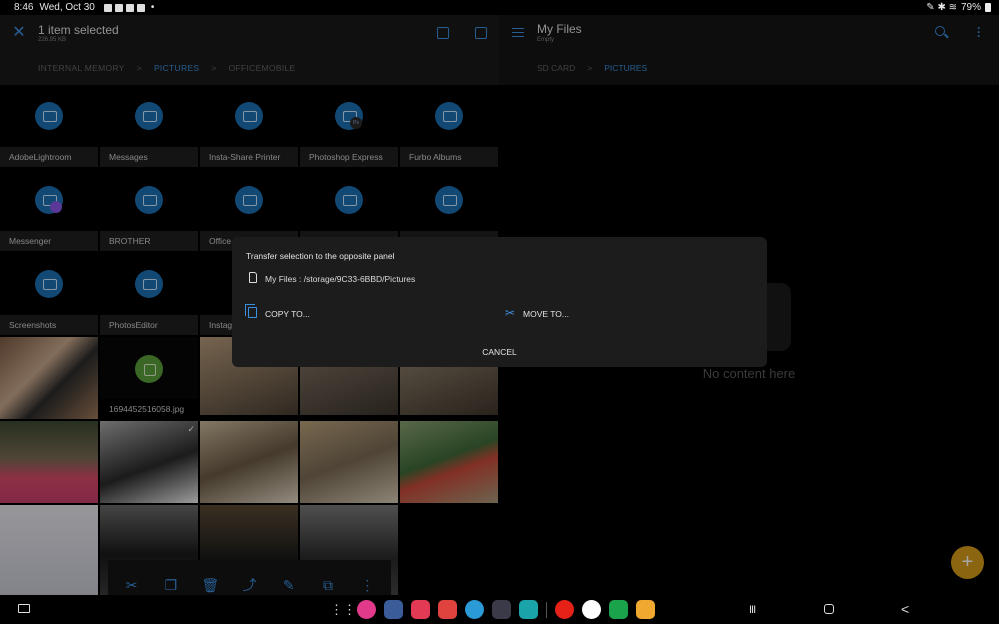 This screenshot has height=624, width=999. I want to click on status-icons: ✎ ✱ ≋, so click(941, 7).